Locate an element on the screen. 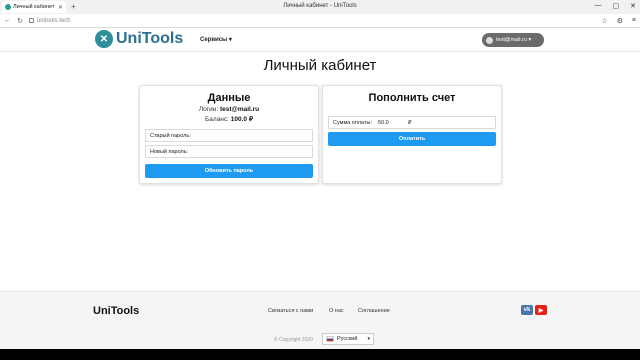  language-label: Русский is located at coordinates (347, 339).